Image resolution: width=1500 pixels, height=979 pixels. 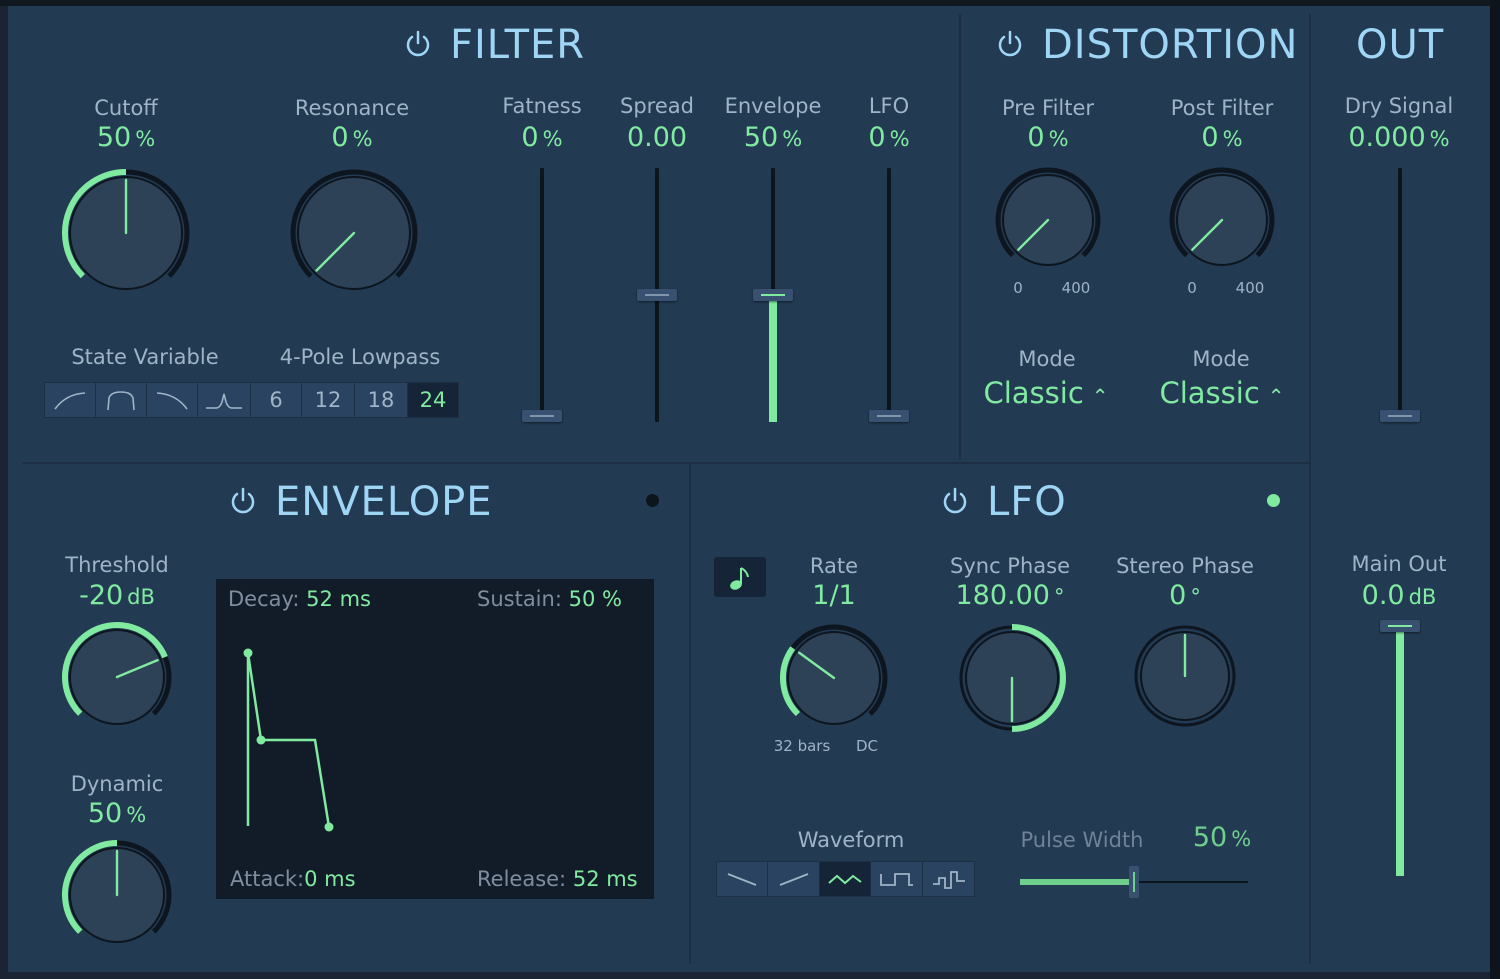 What do you see at coordinates (1185, 595) in the screenshot?
I see `stereo-phase-value: 0 °` at bounding box center [1185, 595].